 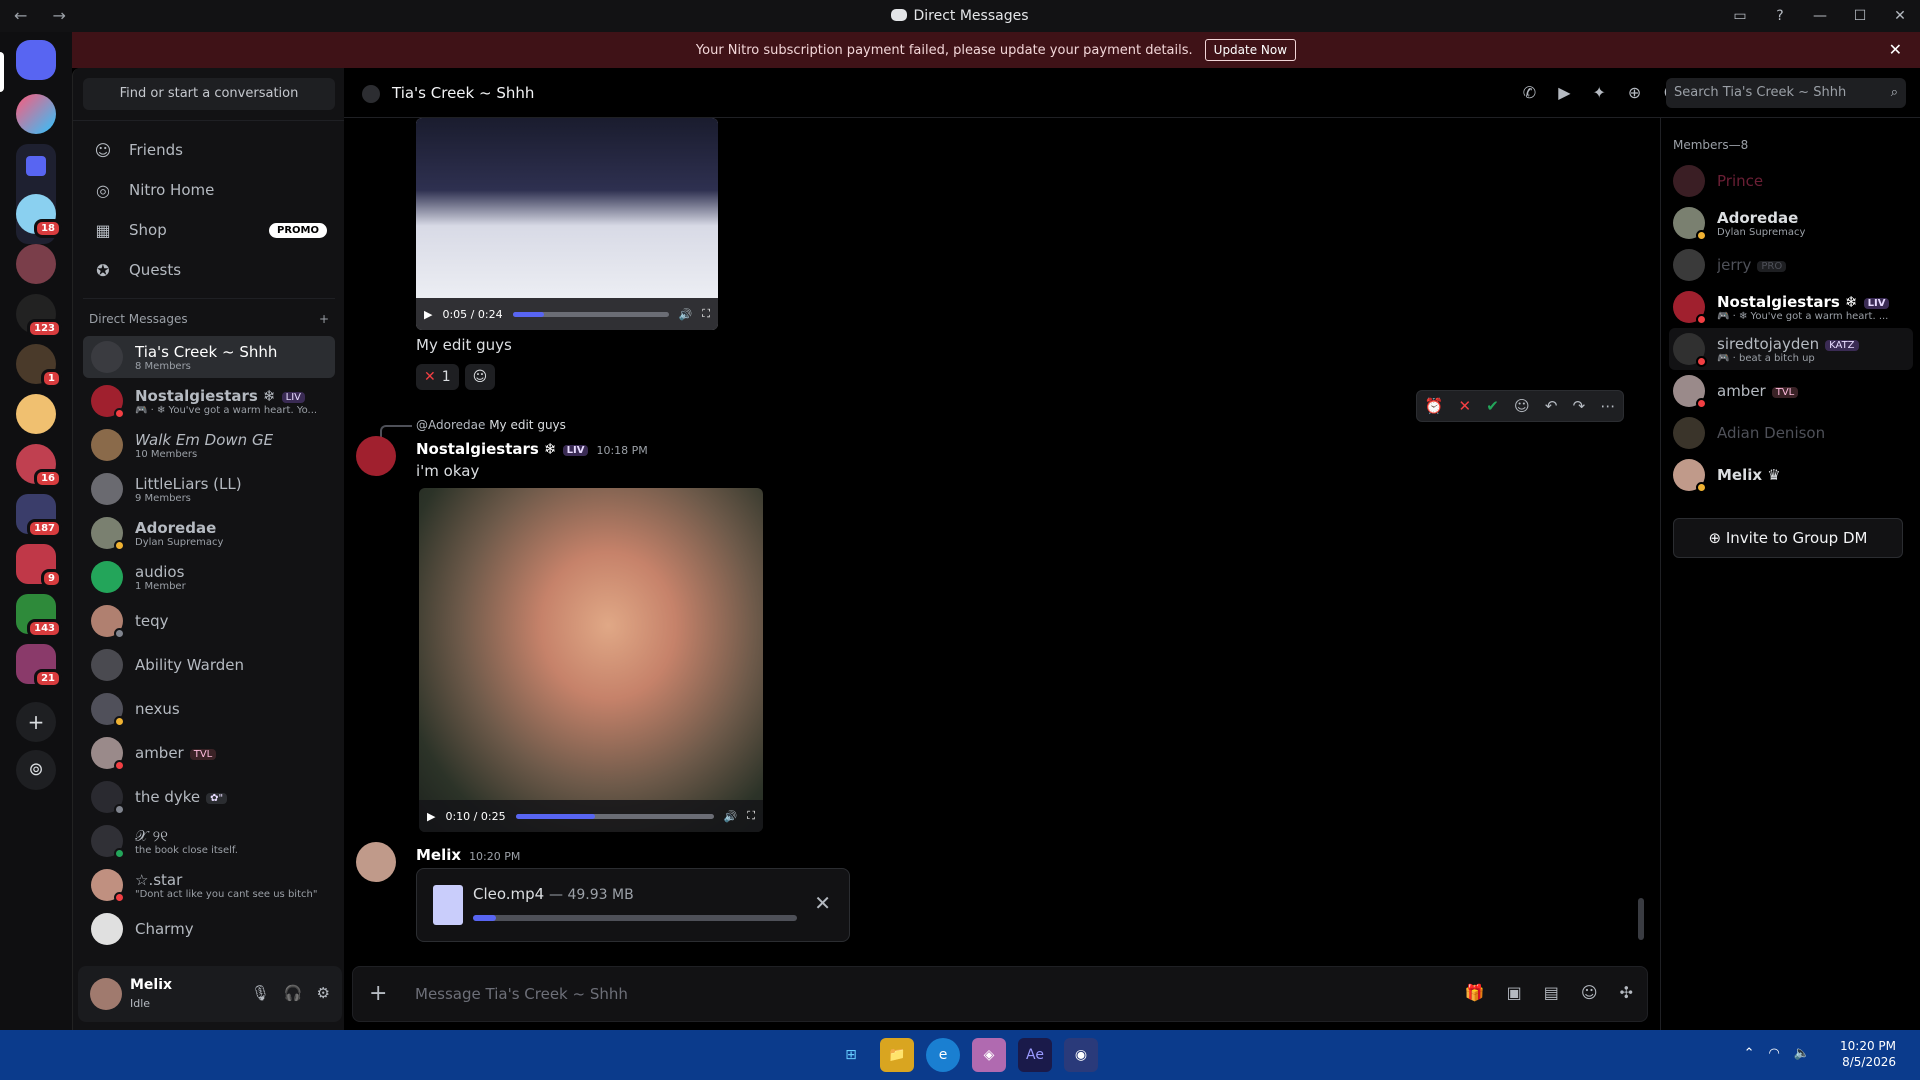 What do you see at coordinates (1791, 433) in the screenshot?
I see `member-item: Adian Denison` at bounding box center [1791, 433].